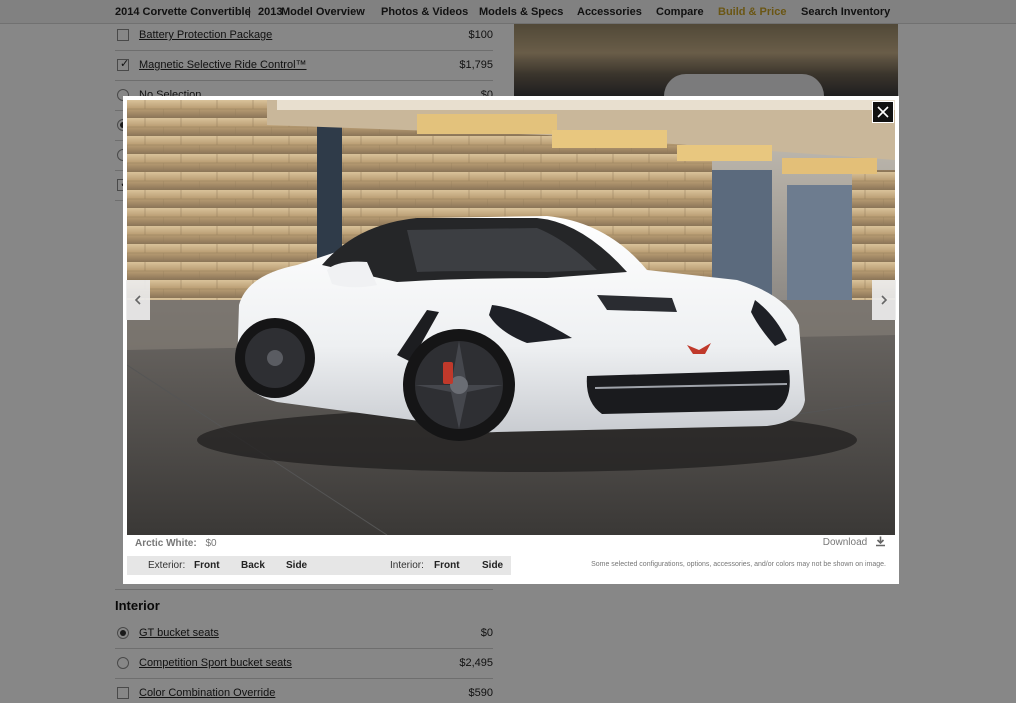  I want to click on color-price: $0, so click(211, 543).